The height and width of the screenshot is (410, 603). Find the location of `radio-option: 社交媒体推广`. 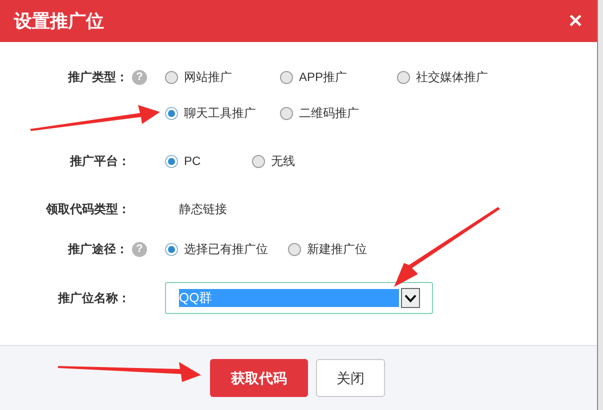

radio-option: 社交媒体推广 is located at coordinates (457, 77).